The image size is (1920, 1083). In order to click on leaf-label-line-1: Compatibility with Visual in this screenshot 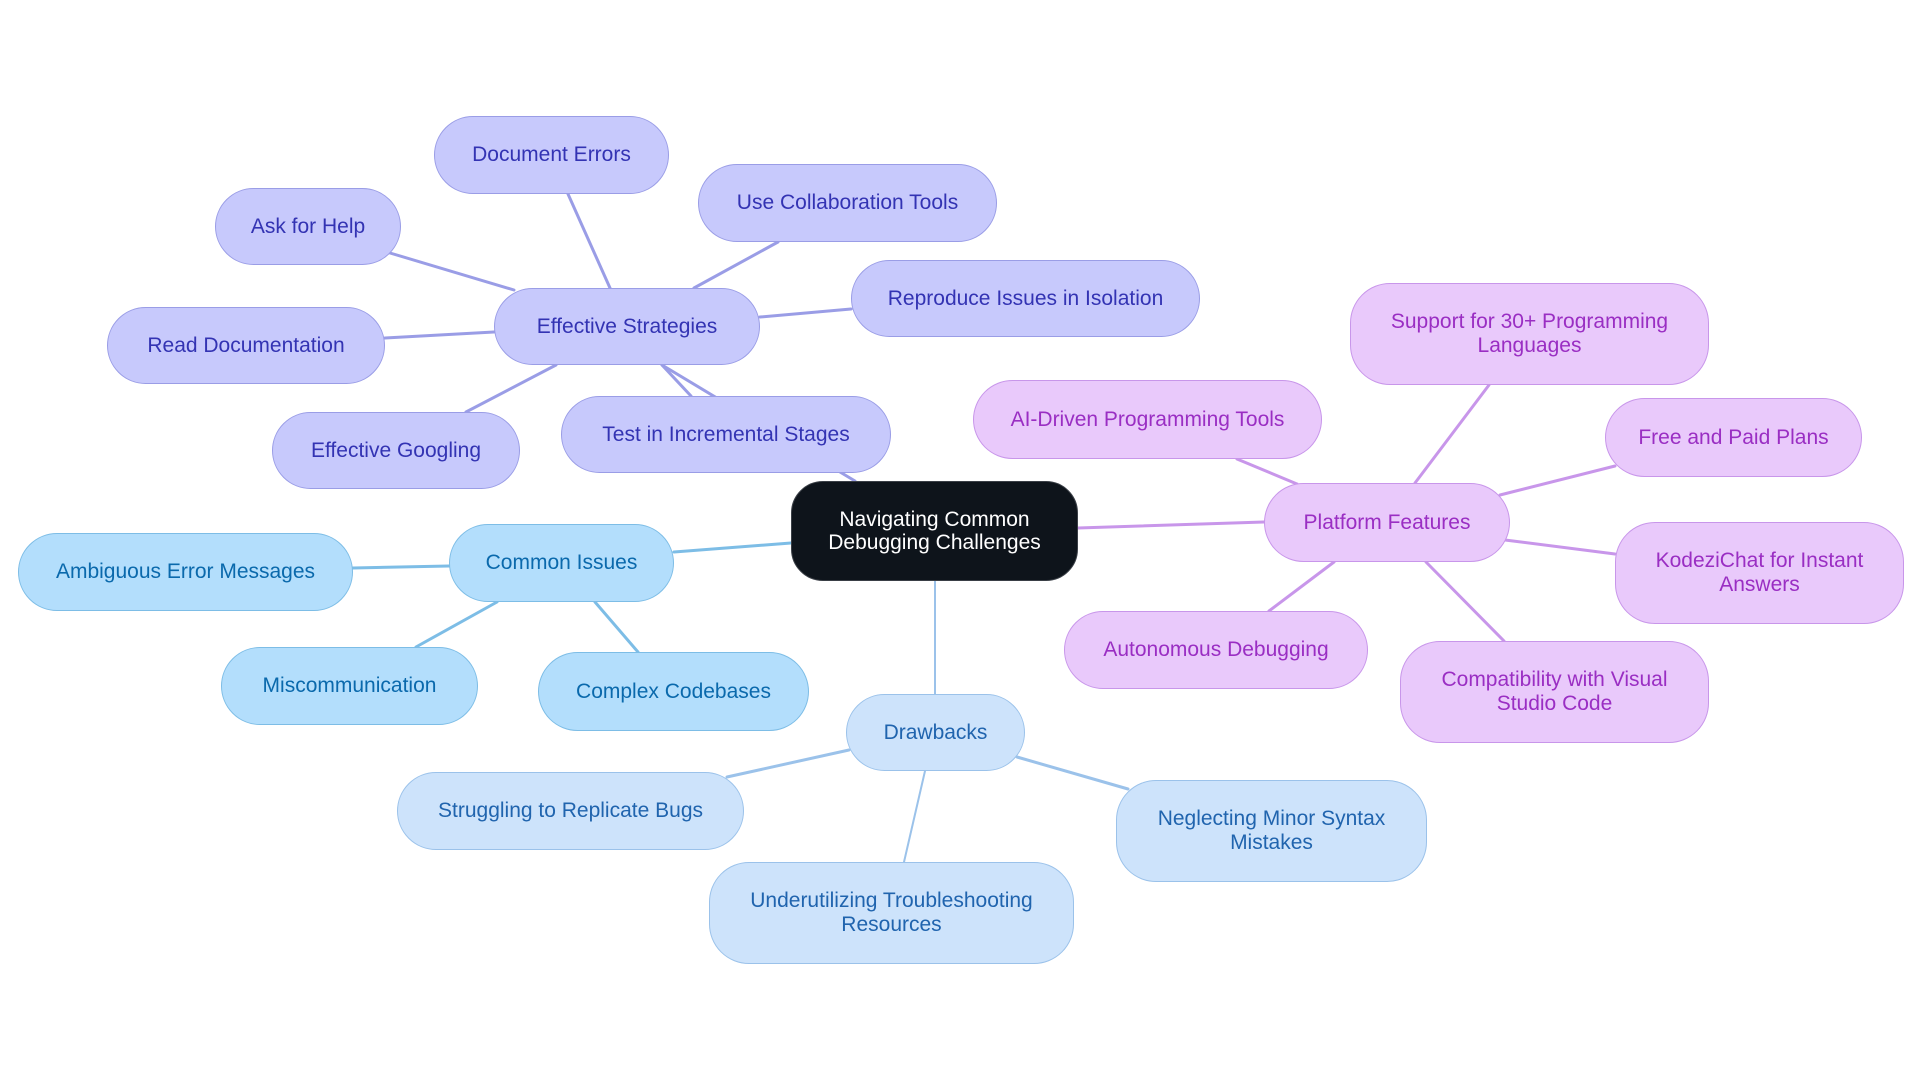, I will do `click(1554, 679)`.